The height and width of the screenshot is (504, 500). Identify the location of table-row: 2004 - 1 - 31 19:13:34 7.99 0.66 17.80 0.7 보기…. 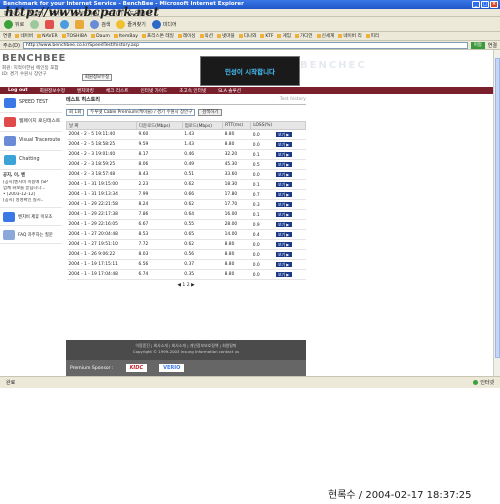
(186, 194).